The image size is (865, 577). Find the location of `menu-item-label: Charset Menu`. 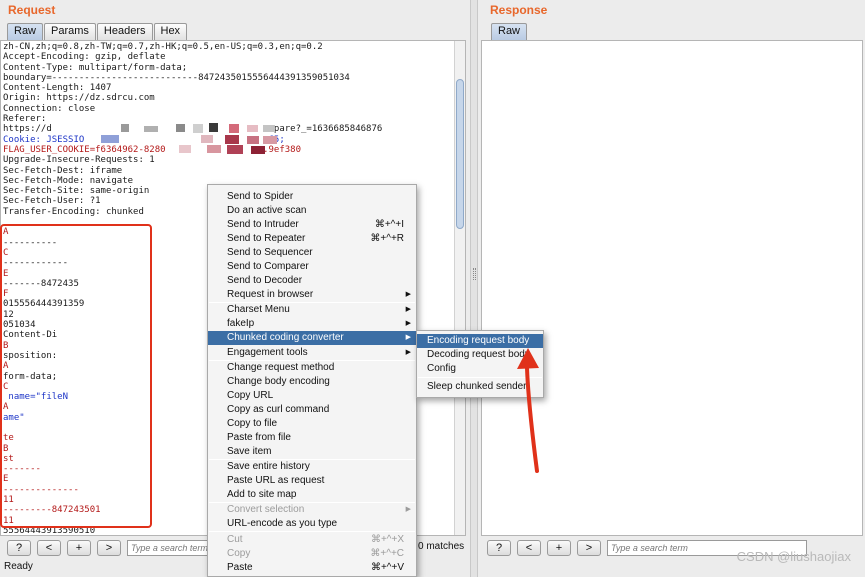

menu-item-label: Charset Menu is located at coordinates (258, 309).